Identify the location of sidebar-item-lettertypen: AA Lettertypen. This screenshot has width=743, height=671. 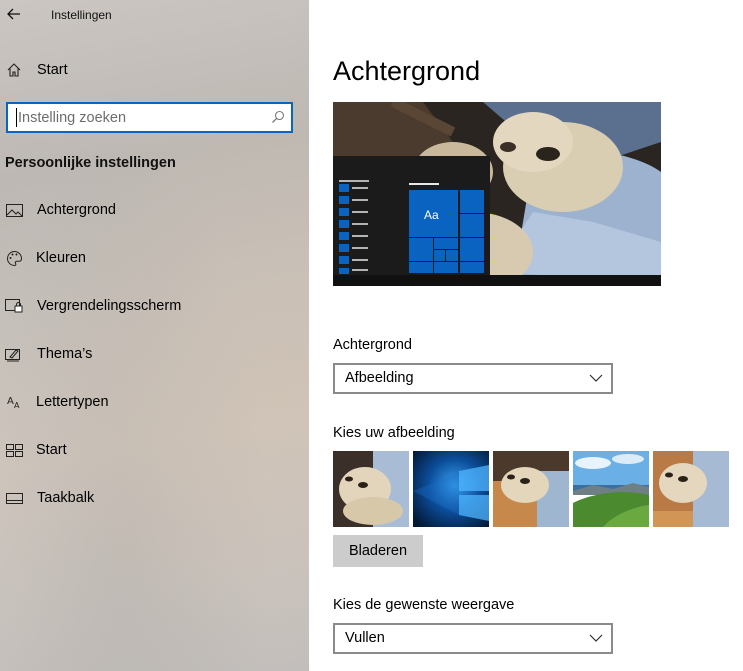
(154, 402).